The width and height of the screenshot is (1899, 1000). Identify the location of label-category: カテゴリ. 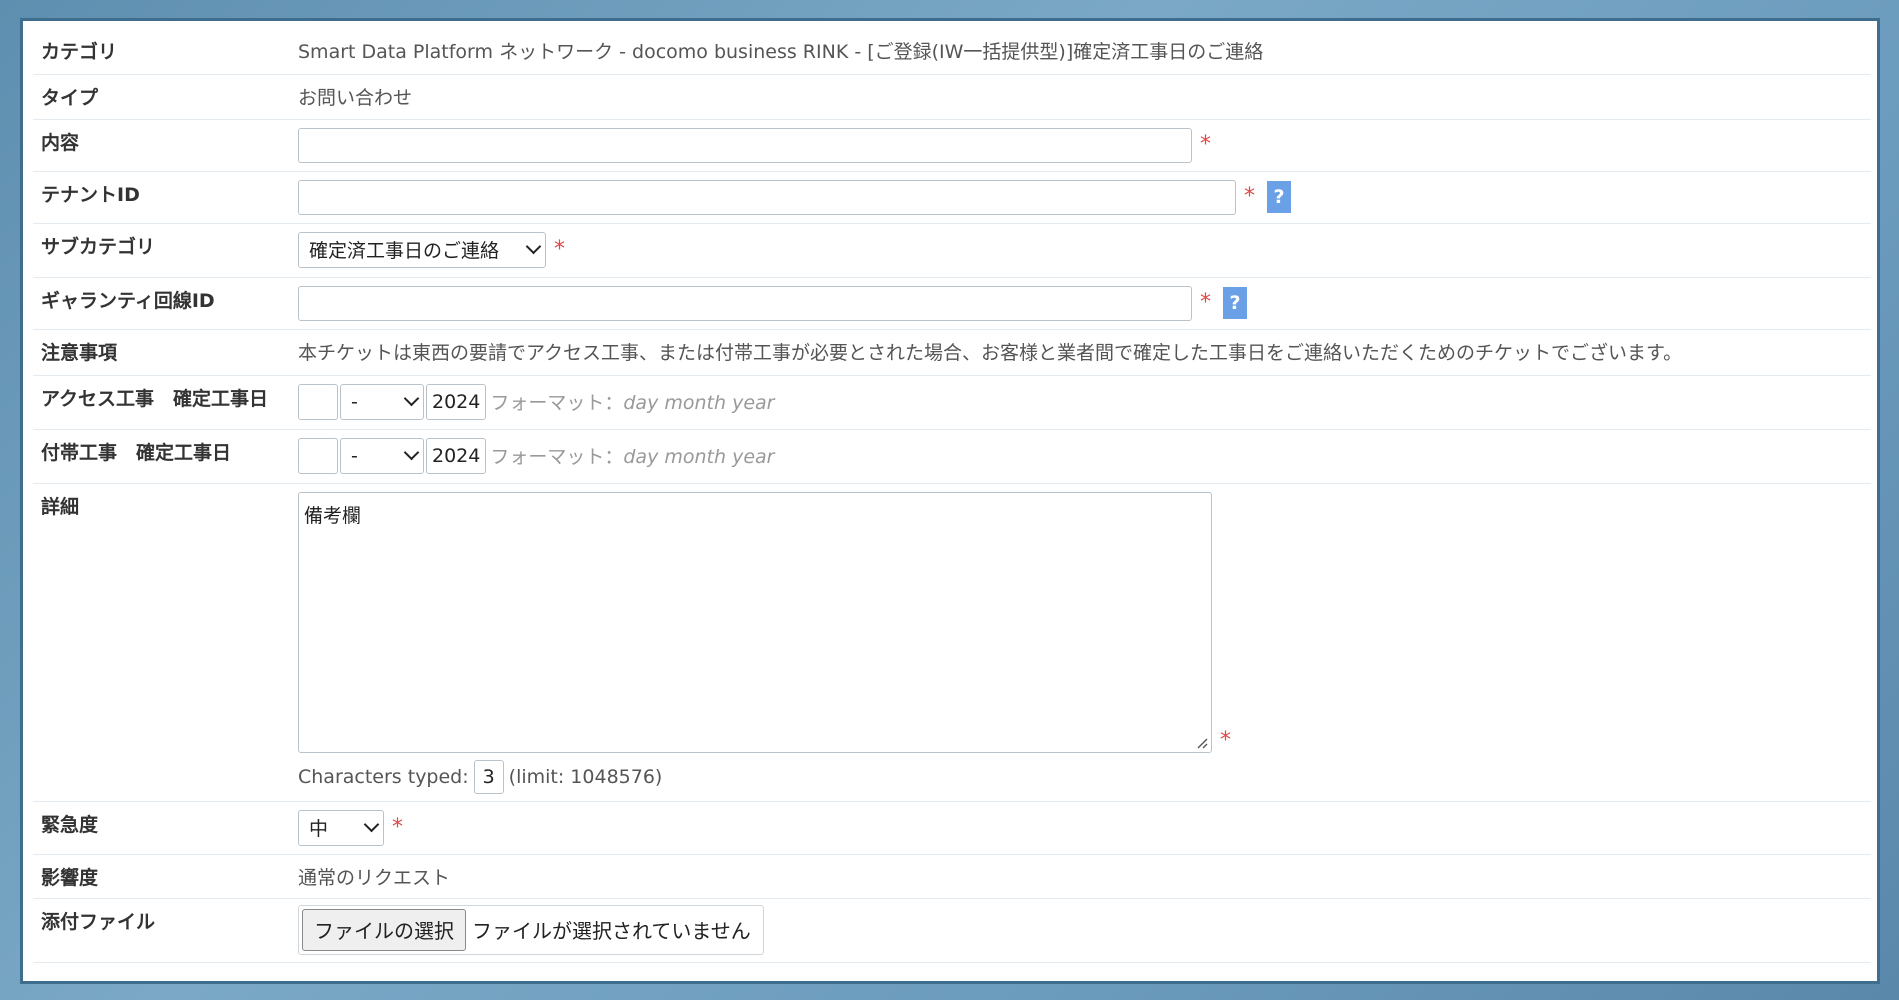
(165, 52).